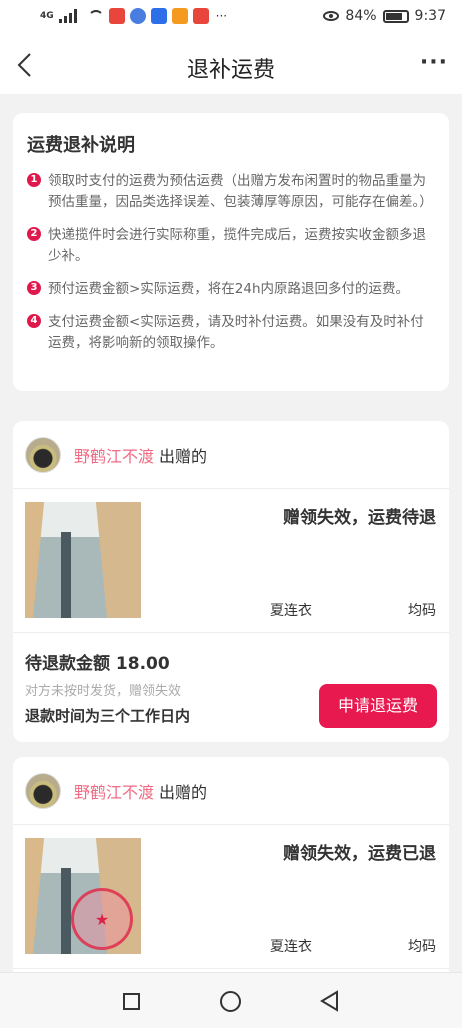 This screenshot has height=1028, width=462. What do you see at coordinates (97, 664) in the screenshot?
I see `refund-amount: 待退款金额 18.00` at bounding box center [97, 664].